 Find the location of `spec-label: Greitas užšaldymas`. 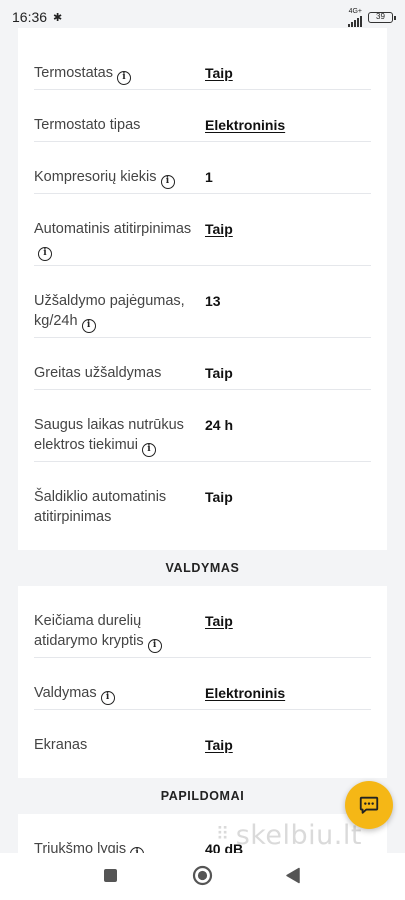

spec-label: Greitas užšaldymas is located at coordinates (118, 373).